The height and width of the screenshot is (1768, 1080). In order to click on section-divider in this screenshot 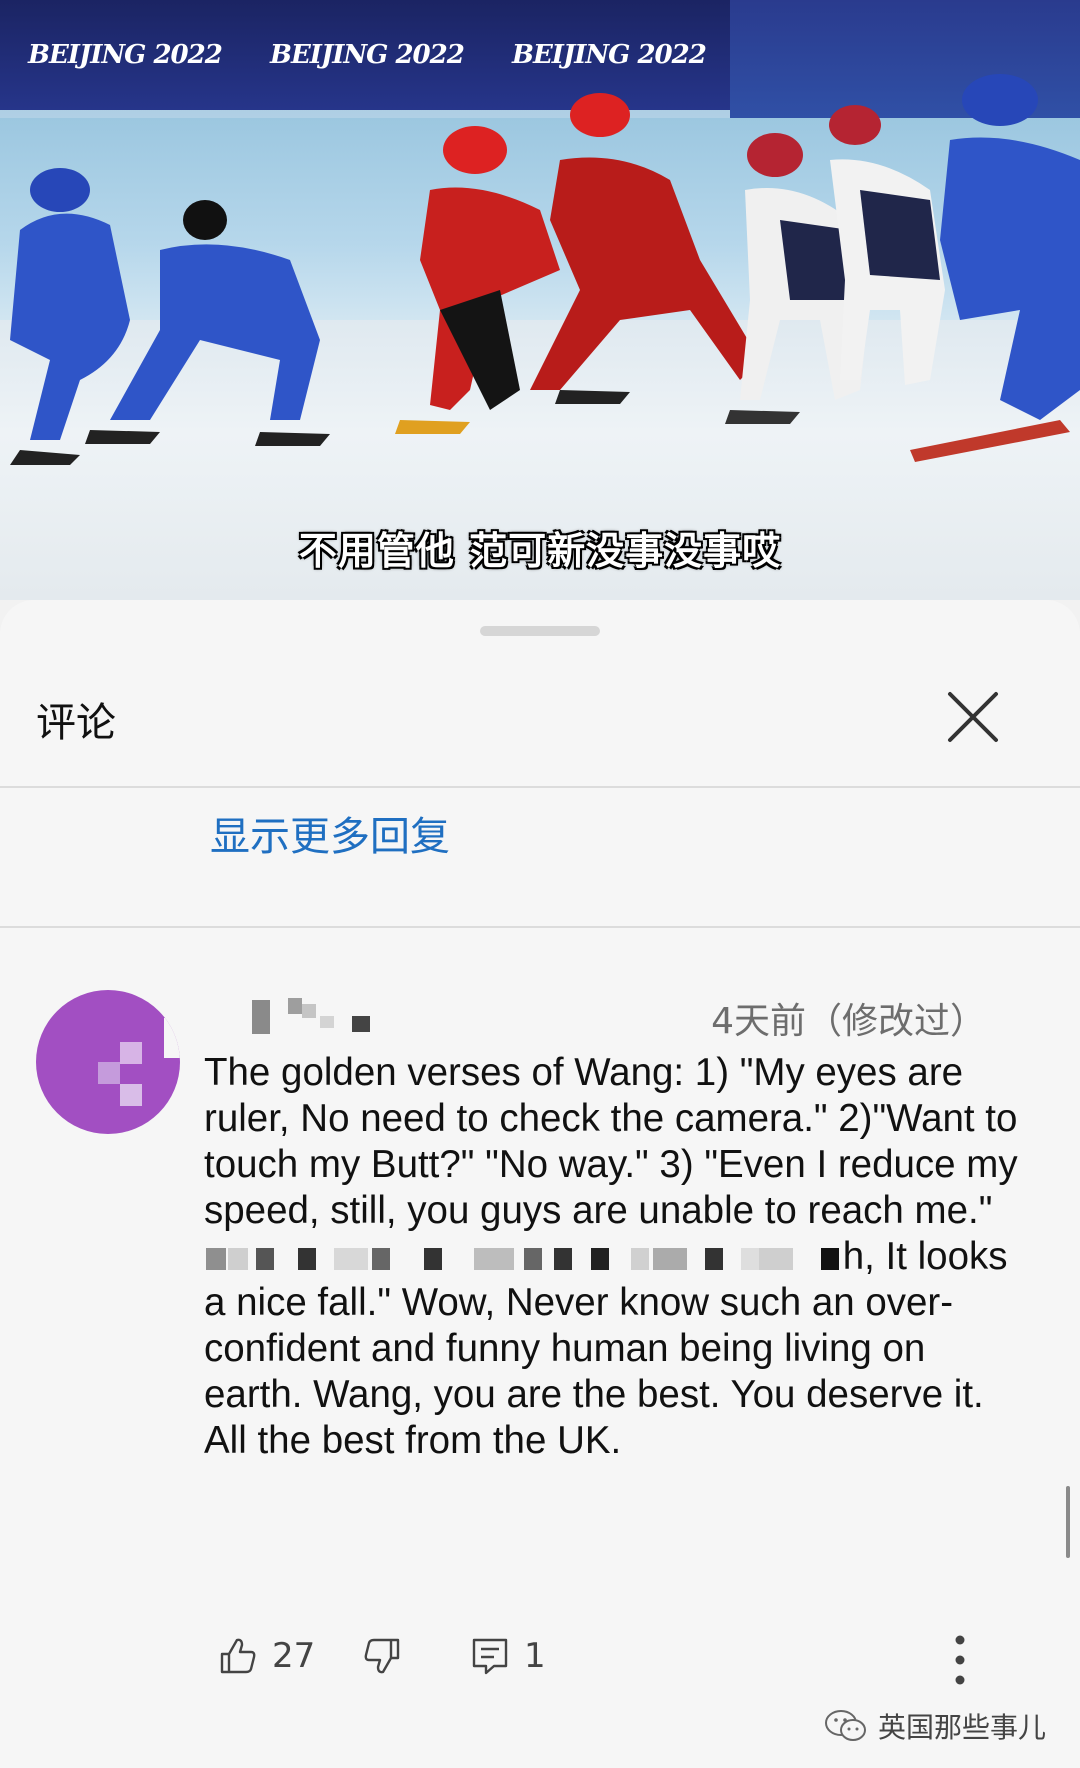, I will do `click(540, 927)`.